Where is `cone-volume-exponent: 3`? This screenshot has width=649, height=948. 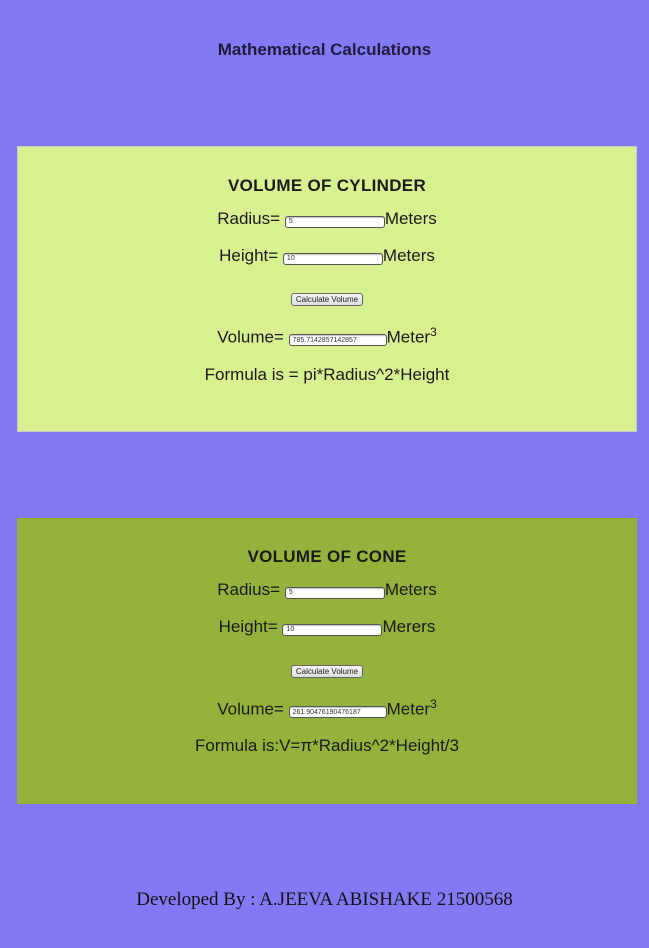
cone-volume-exponent: 3 is located at coordinates (433, 704).